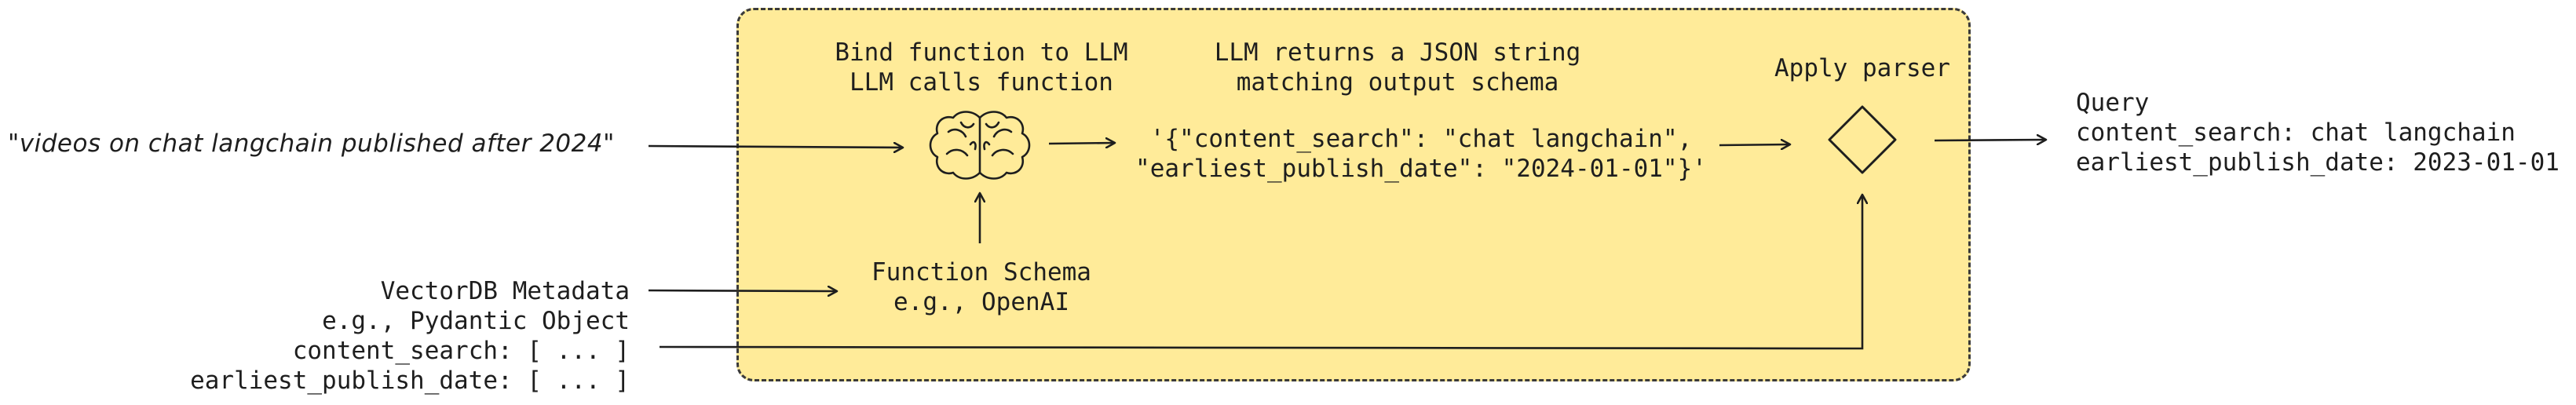 The width and height of the screenshot is (2576, 405). Describe the element at coordinates (980, 145) in the screenshot. I see `brain-icon` at that location.